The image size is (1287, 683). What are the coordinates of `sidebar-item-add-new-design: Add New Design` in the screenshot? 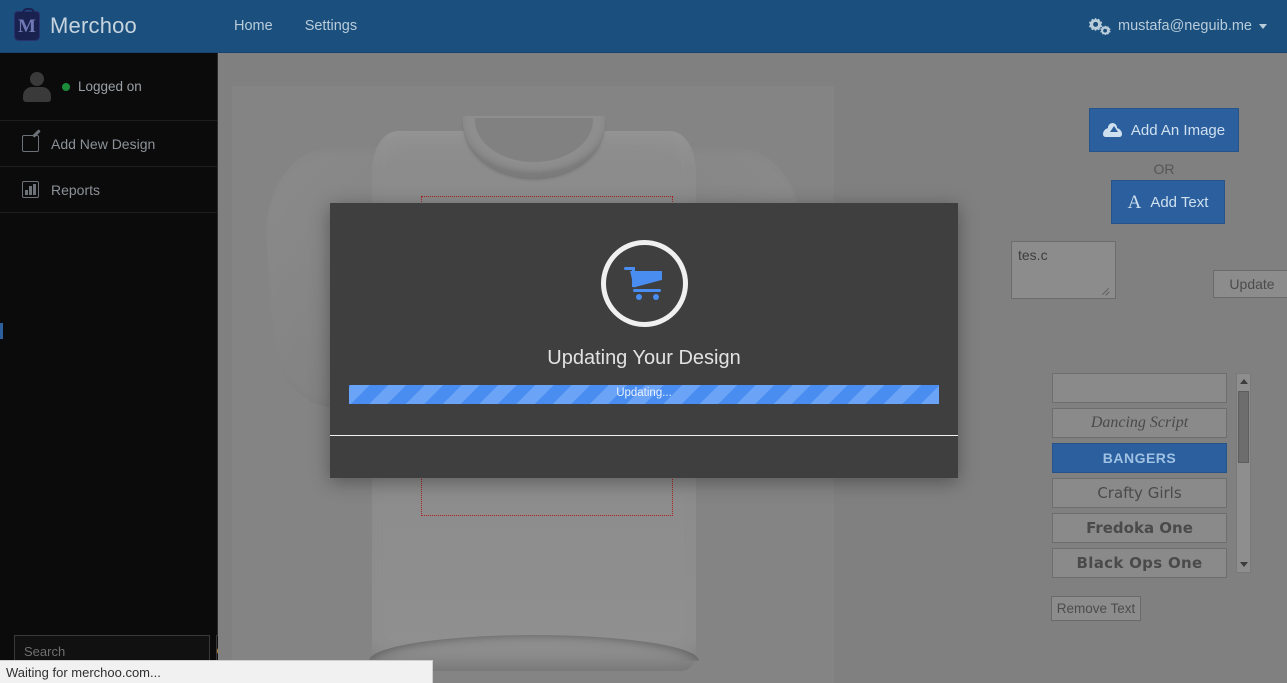 It's located at (108, 144).